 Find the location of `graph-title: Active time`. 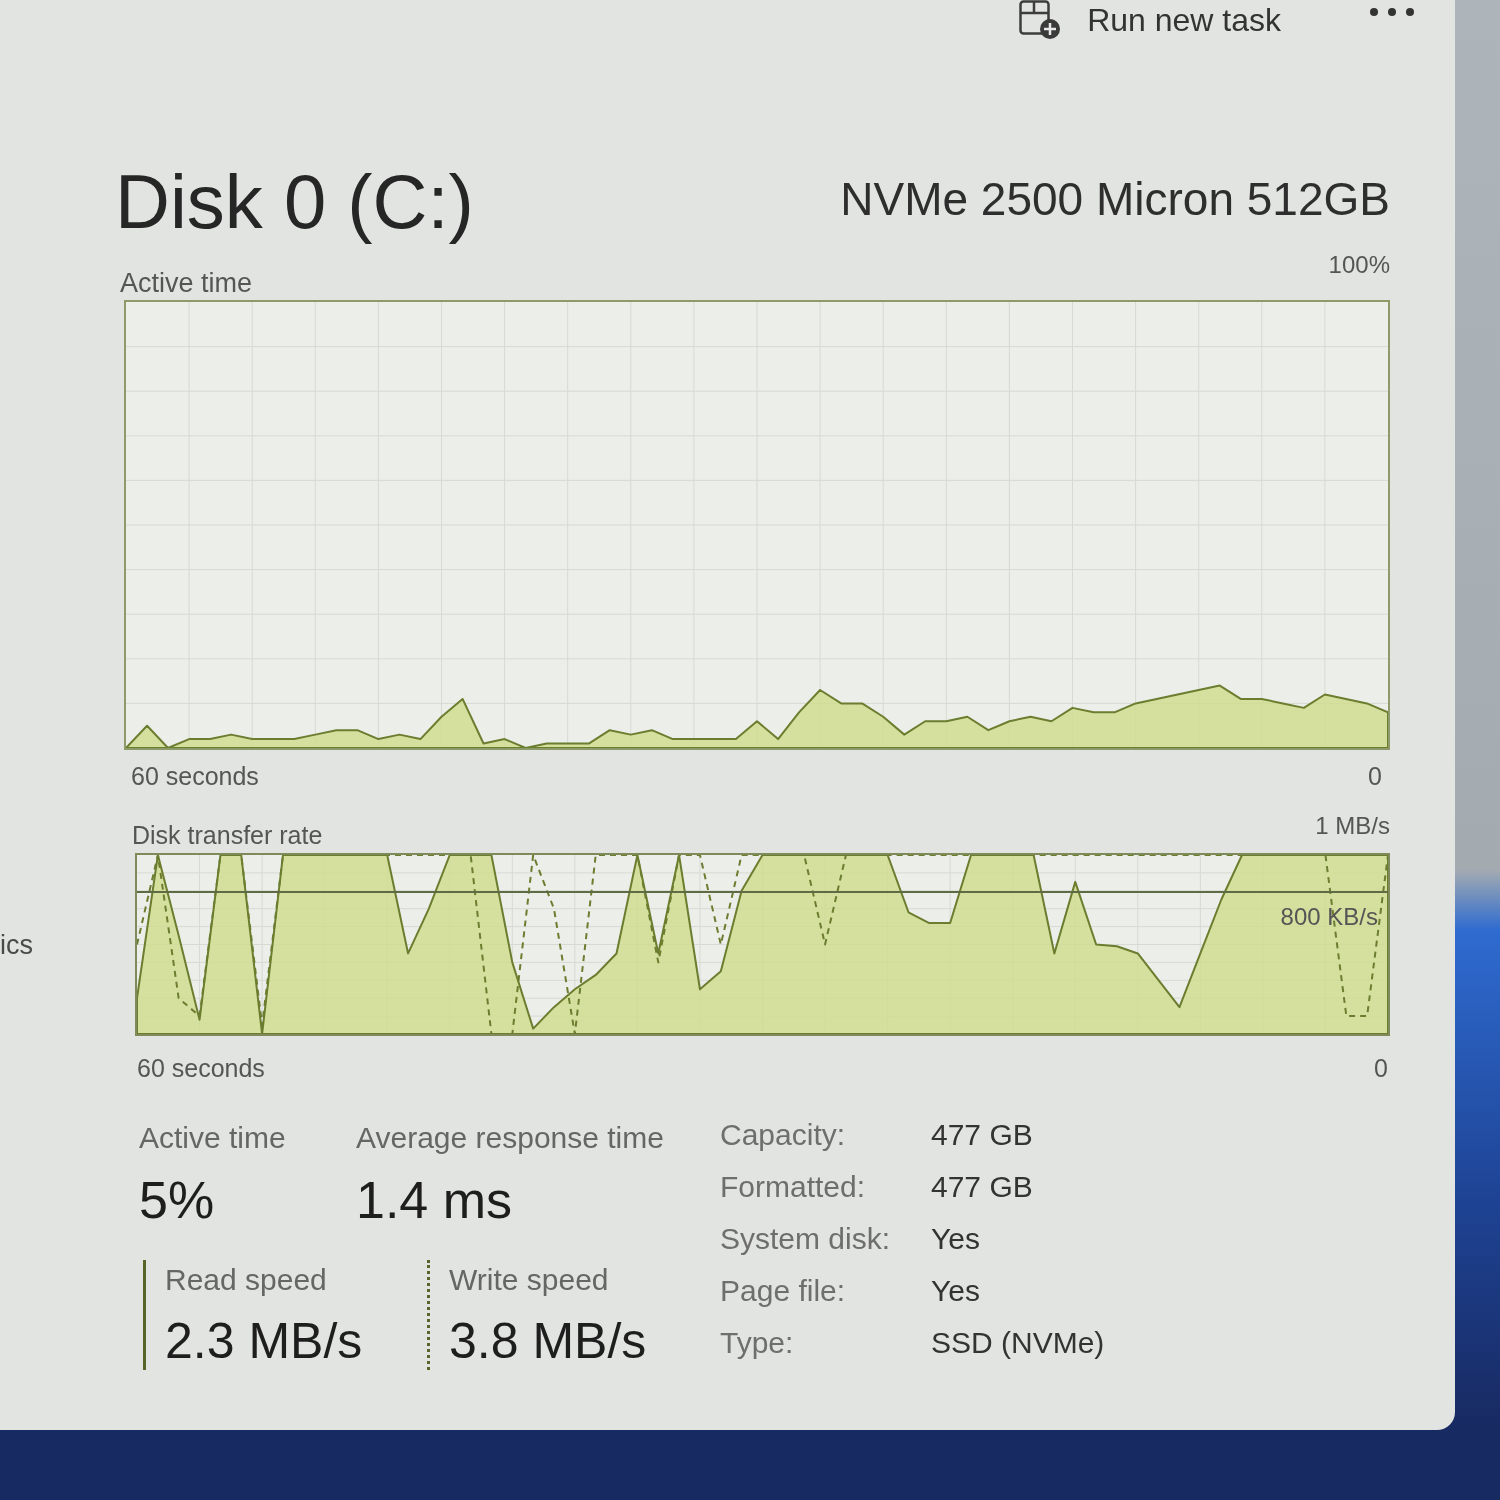

graph-title: Active time is located at coordinates (186, 283).